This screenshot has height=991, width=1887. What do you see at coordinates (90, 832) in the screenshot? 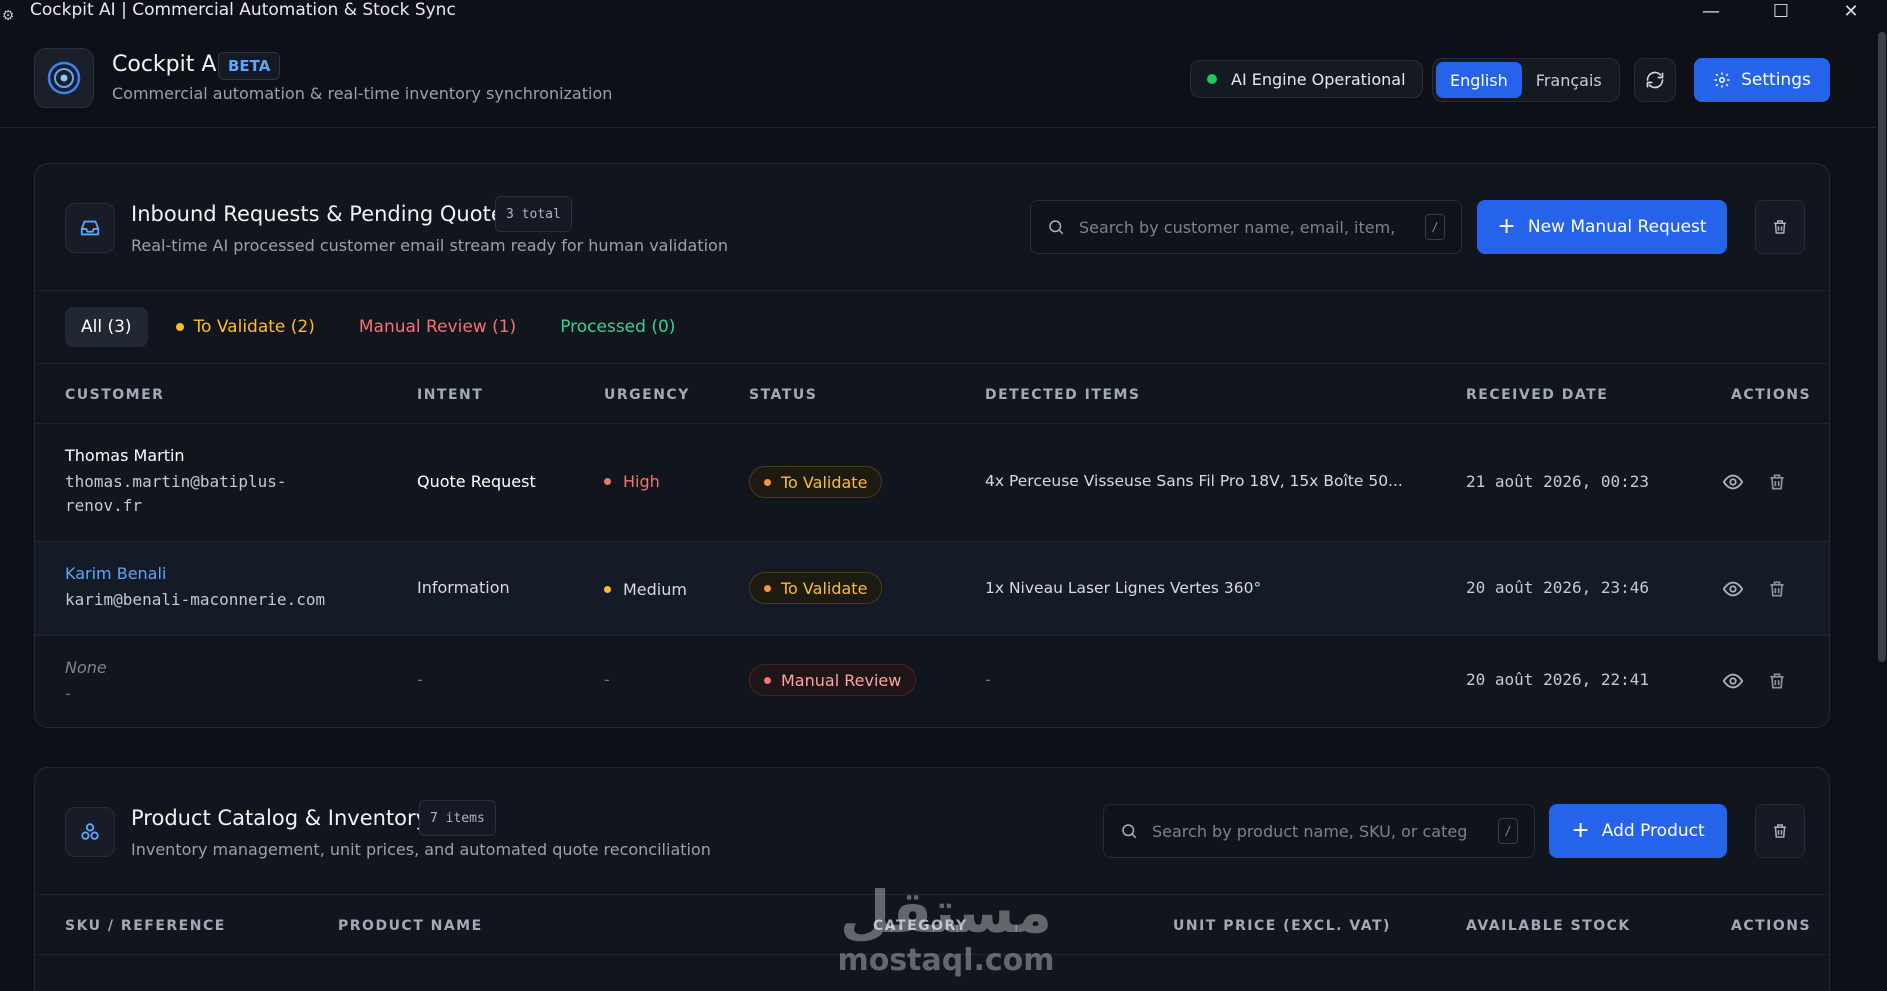
I see `boxes-icon` at bounding box center [90, 832].